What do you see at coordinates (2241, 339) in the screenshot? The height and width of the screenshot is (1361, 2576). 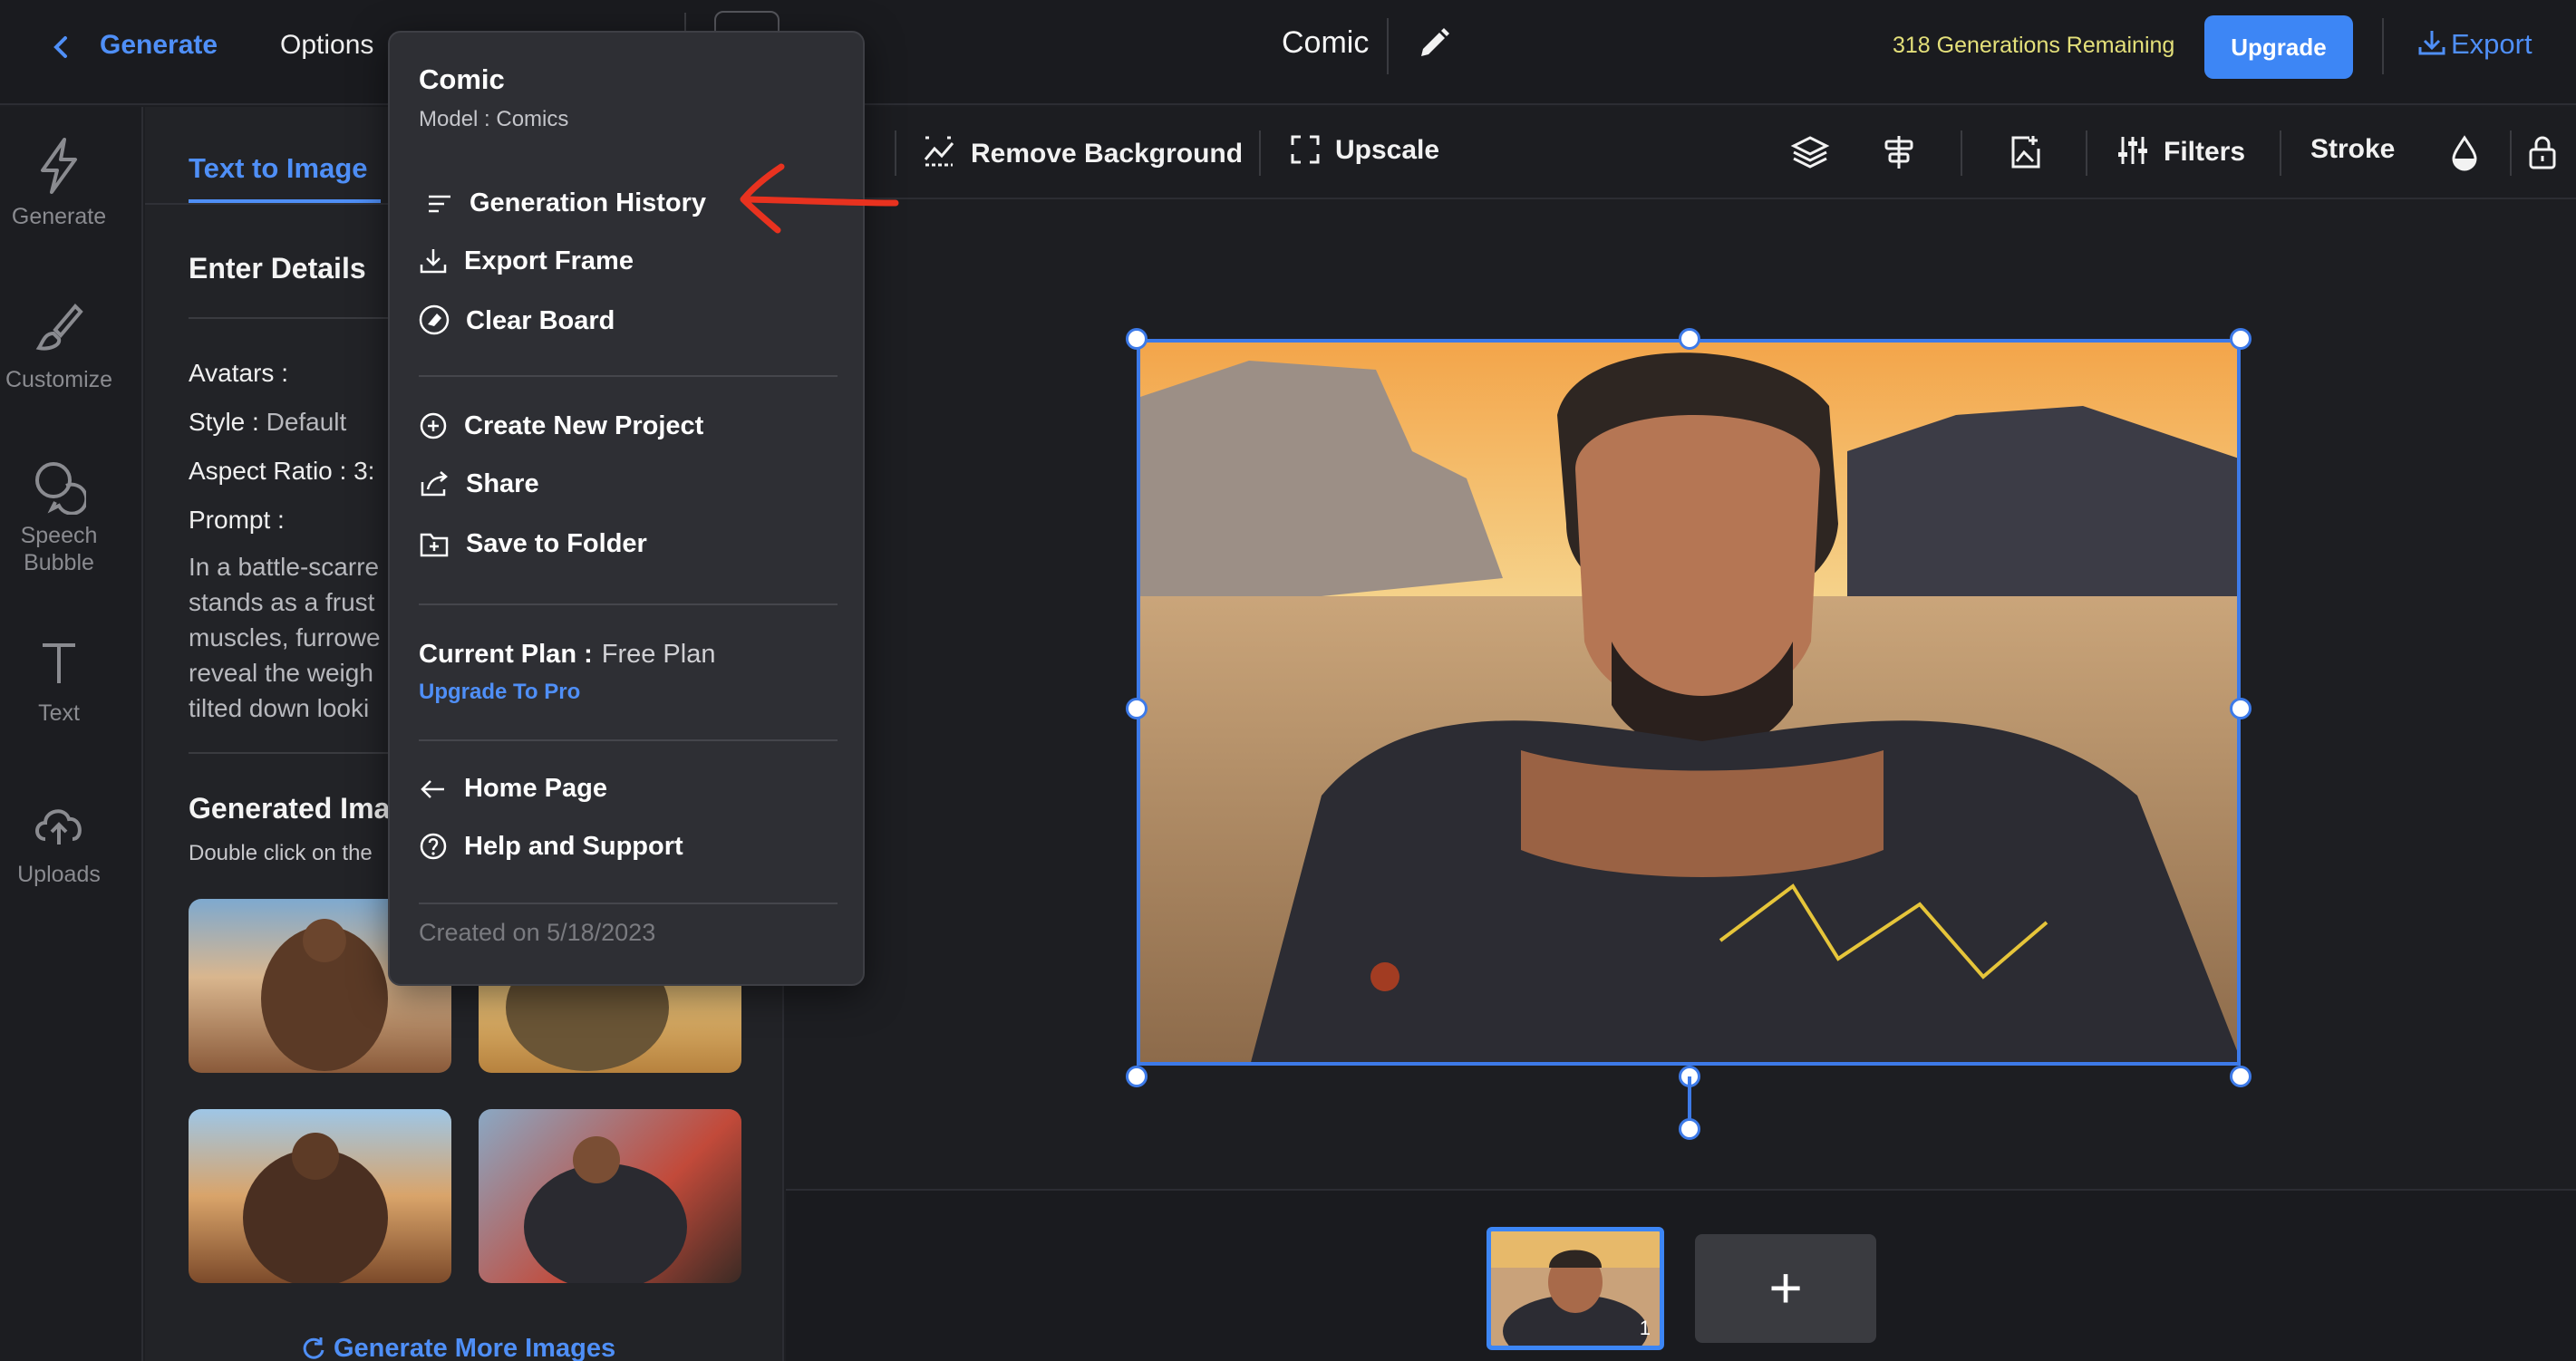 I see `resize-handle-top-right` at bounding box center [2241, 339].